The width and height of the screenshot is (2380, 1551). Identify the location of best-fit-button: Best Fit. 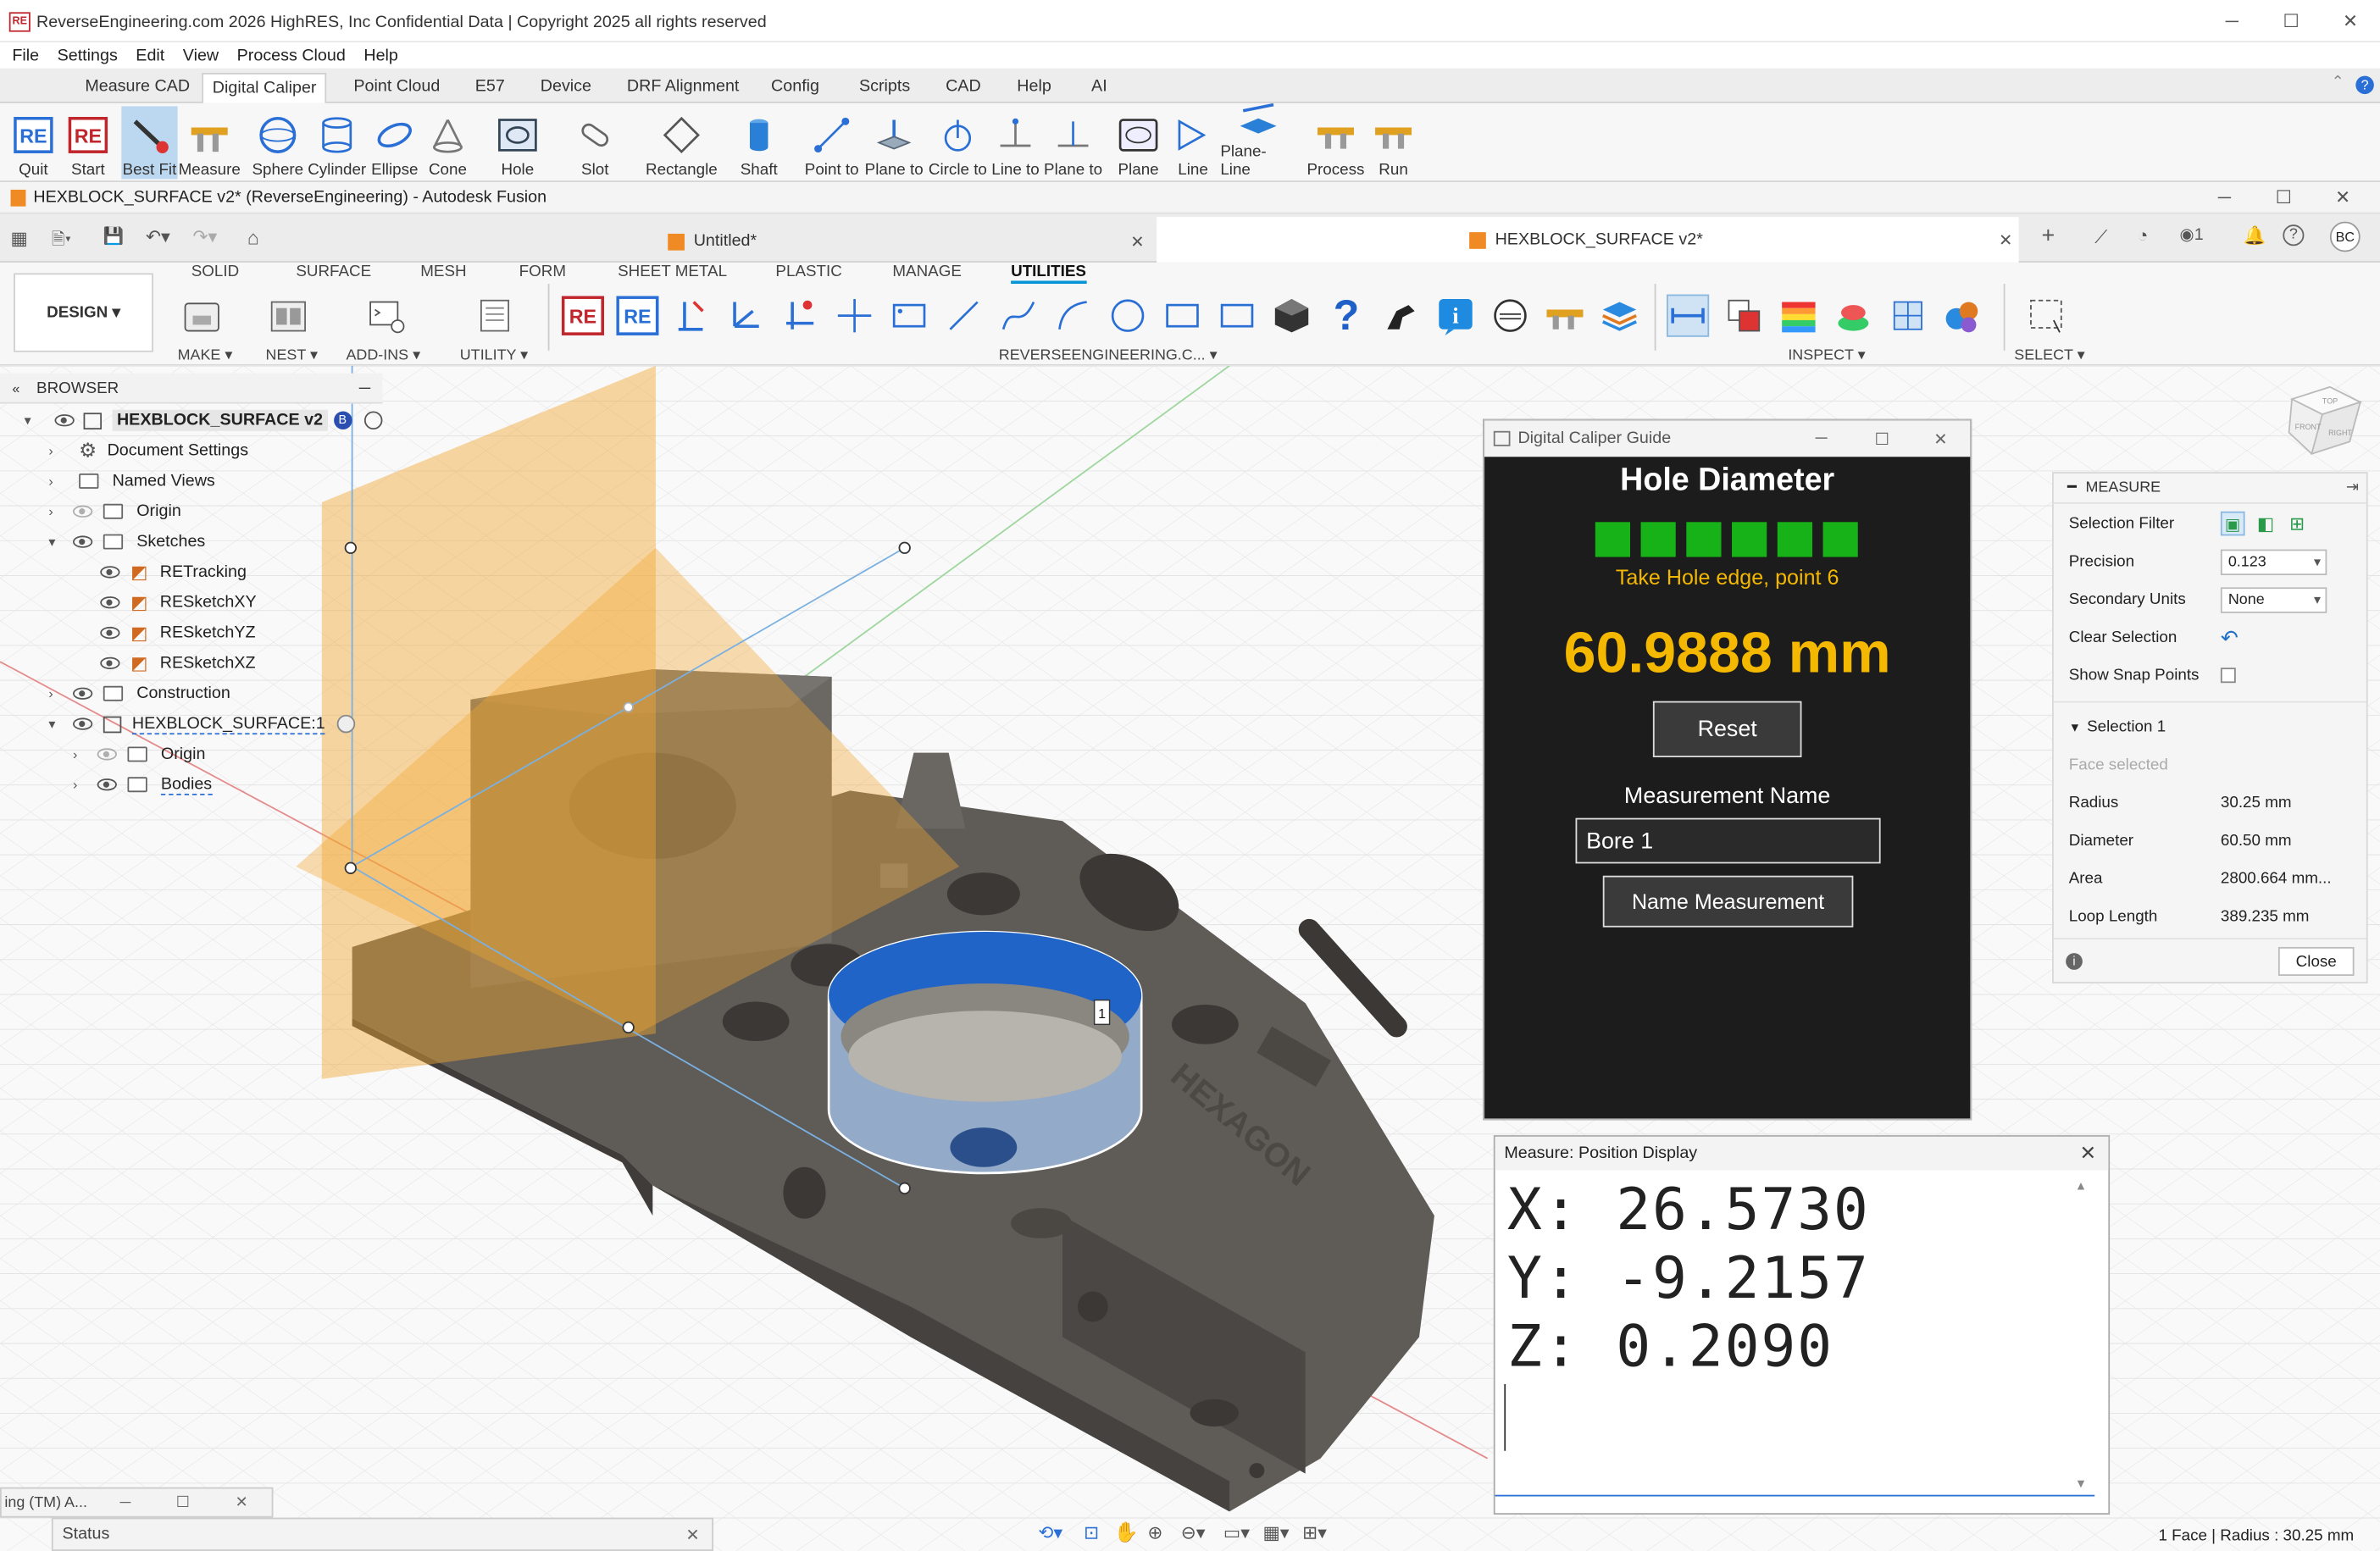
(149, 143).